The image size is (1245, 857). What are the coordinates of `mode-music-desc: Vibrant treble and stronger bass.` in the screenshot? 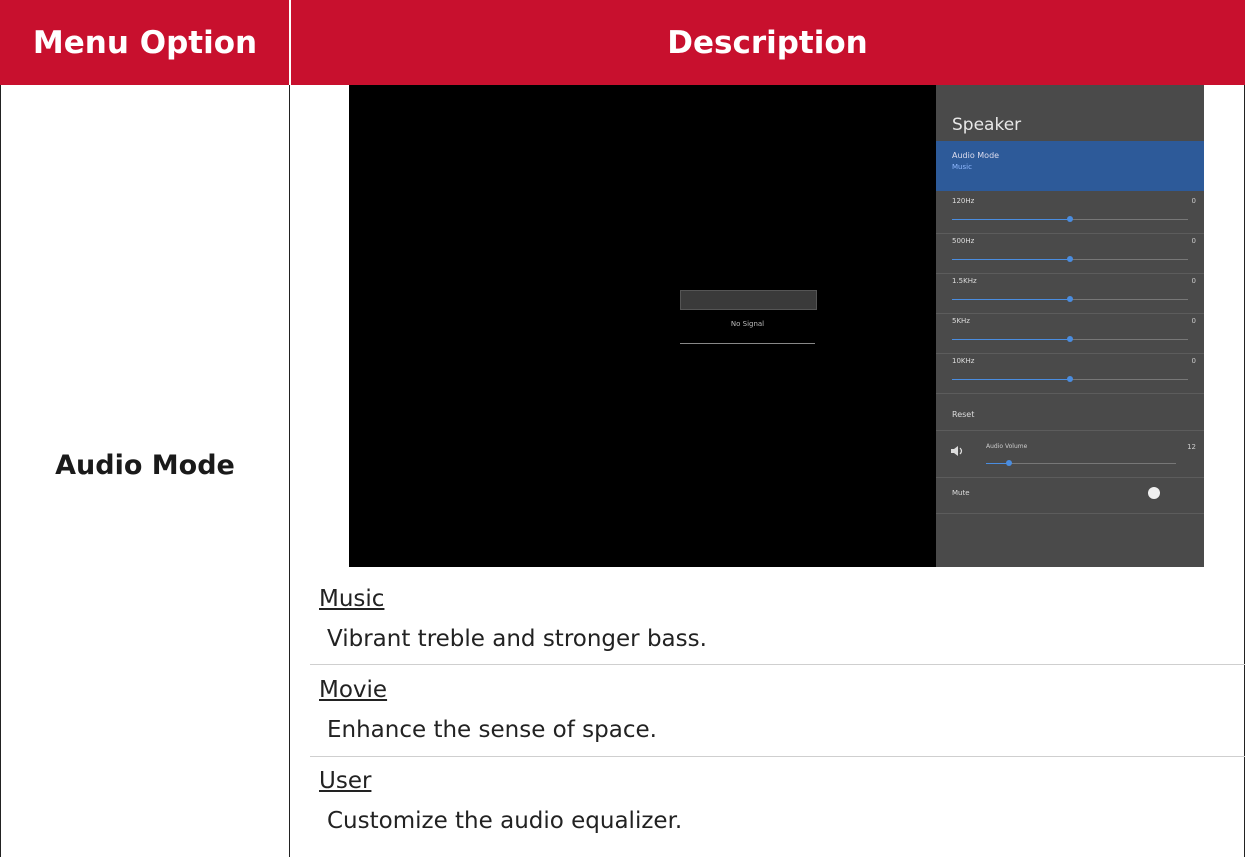 It's located at (517, 639).